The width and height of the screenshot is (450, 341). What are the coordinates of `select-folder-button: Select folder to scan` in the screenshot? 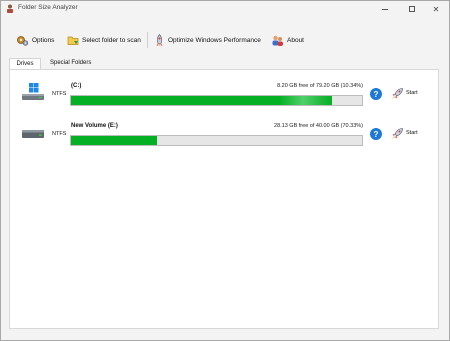 It's located at (104, 40).